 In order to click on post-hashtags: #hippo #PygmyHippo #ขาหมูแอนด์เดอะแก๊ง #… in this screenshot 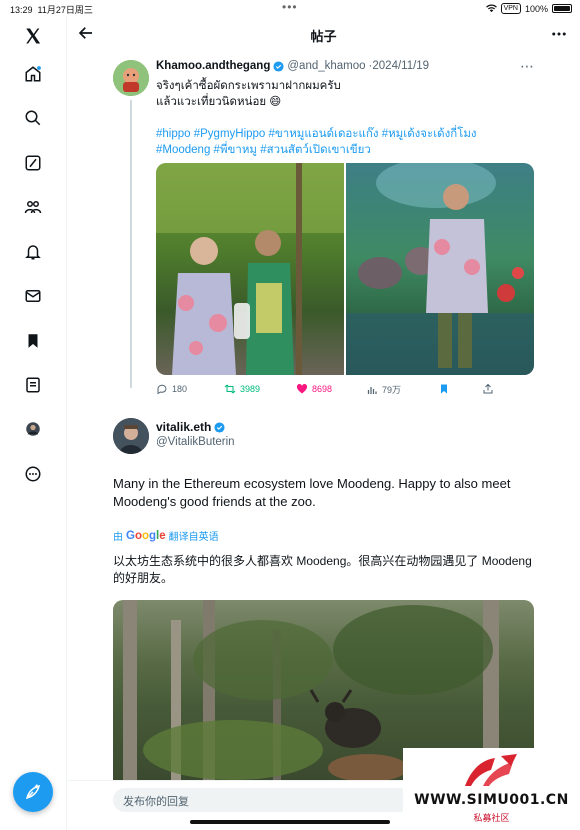, I will do `click(341, 142)`.